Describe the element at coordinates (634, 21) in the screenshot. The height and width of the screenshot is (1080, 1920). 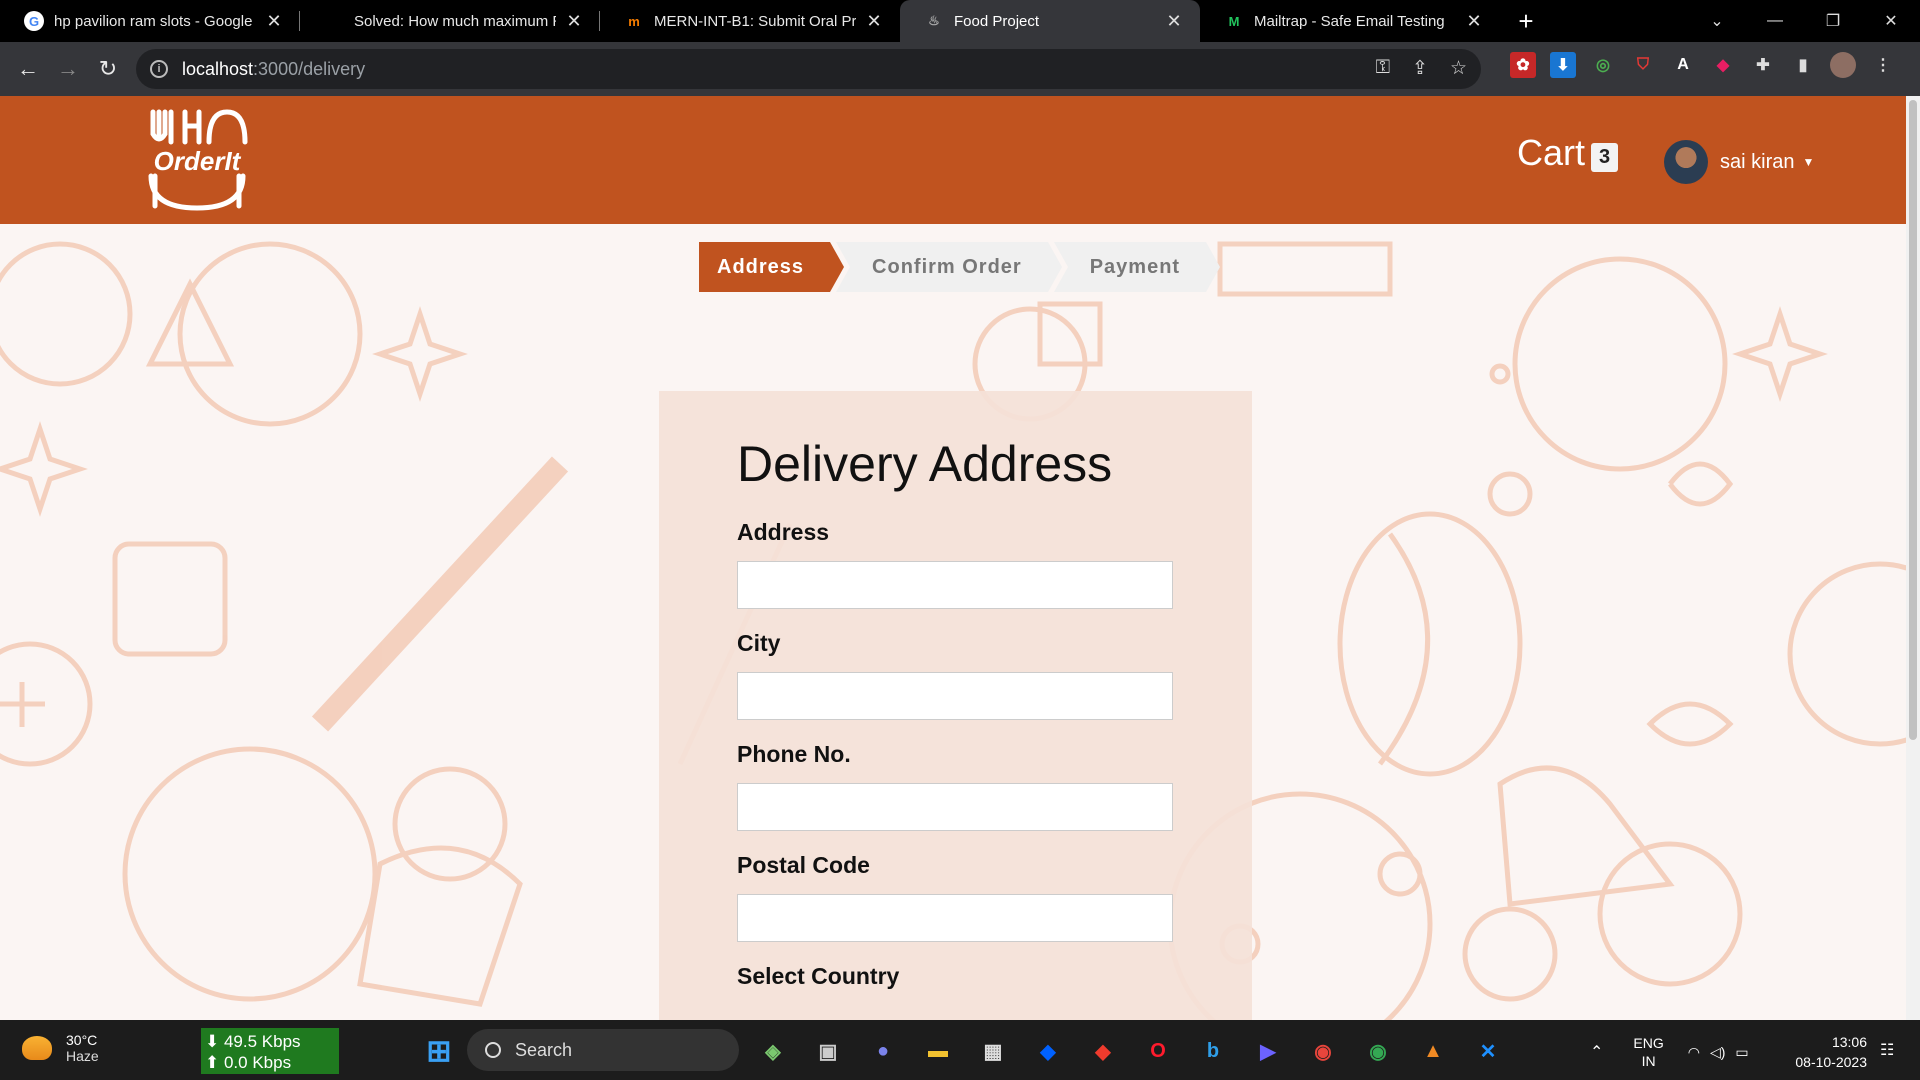
I see `masai-icon: m` at that location.